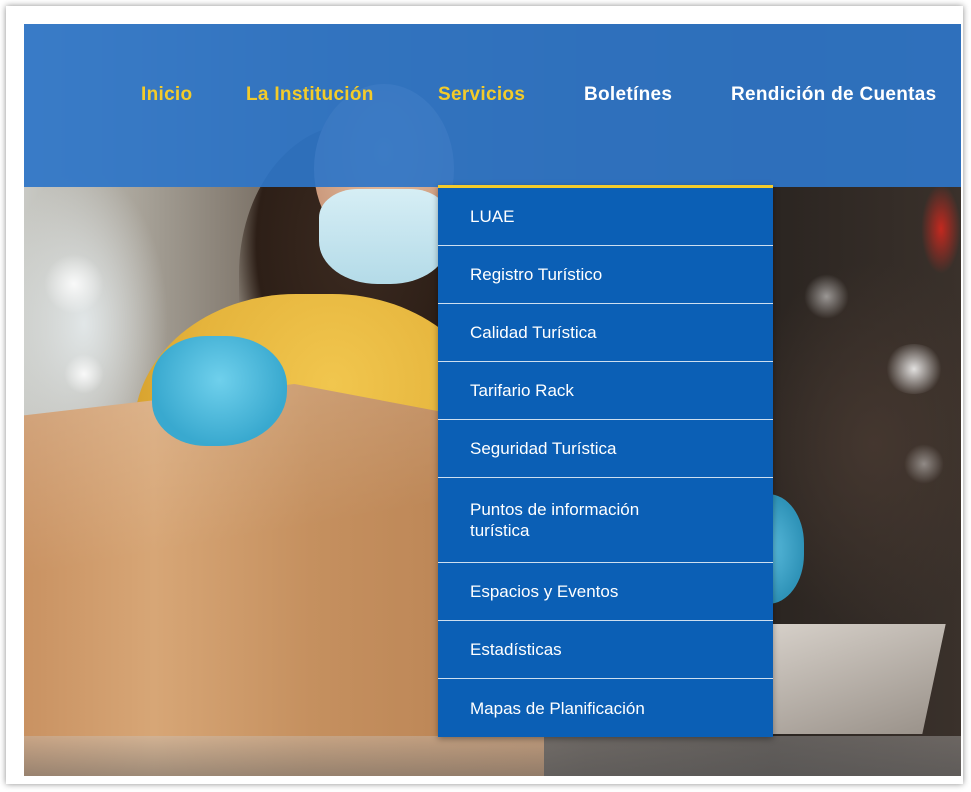 This screenshot has height=792, width=971. I want to click on nav-item-inicio: Inicio, so click(166, 95).